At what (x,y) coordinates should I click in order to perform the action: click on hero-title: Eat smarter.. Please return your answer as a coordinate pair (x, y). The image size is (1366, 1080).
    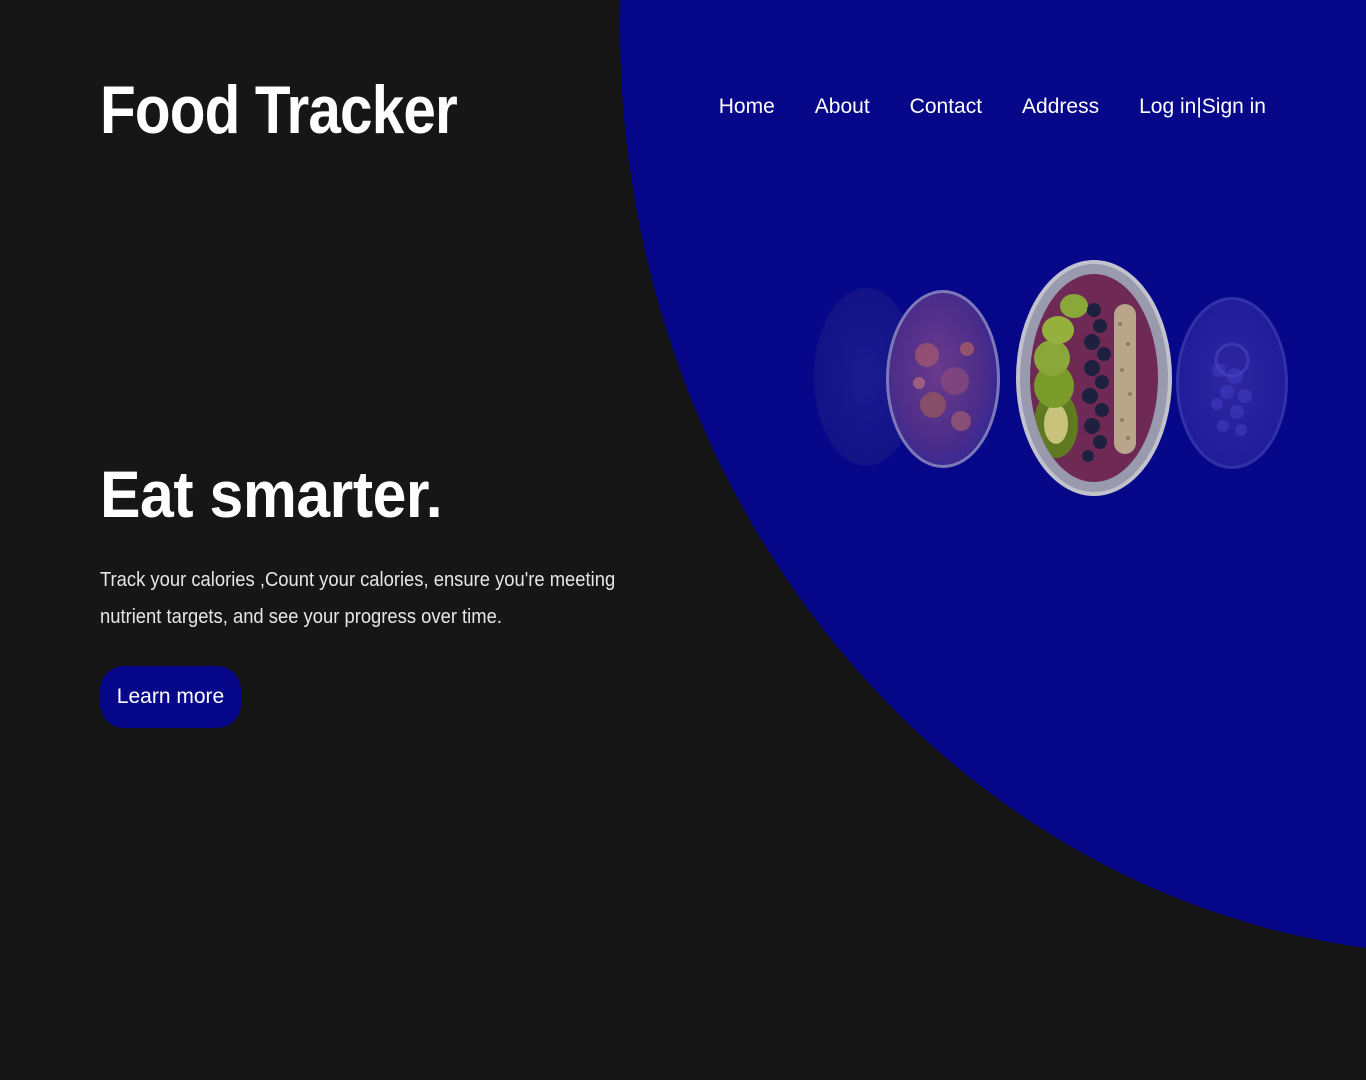
    Looking at the image, I should click on (271, 494).